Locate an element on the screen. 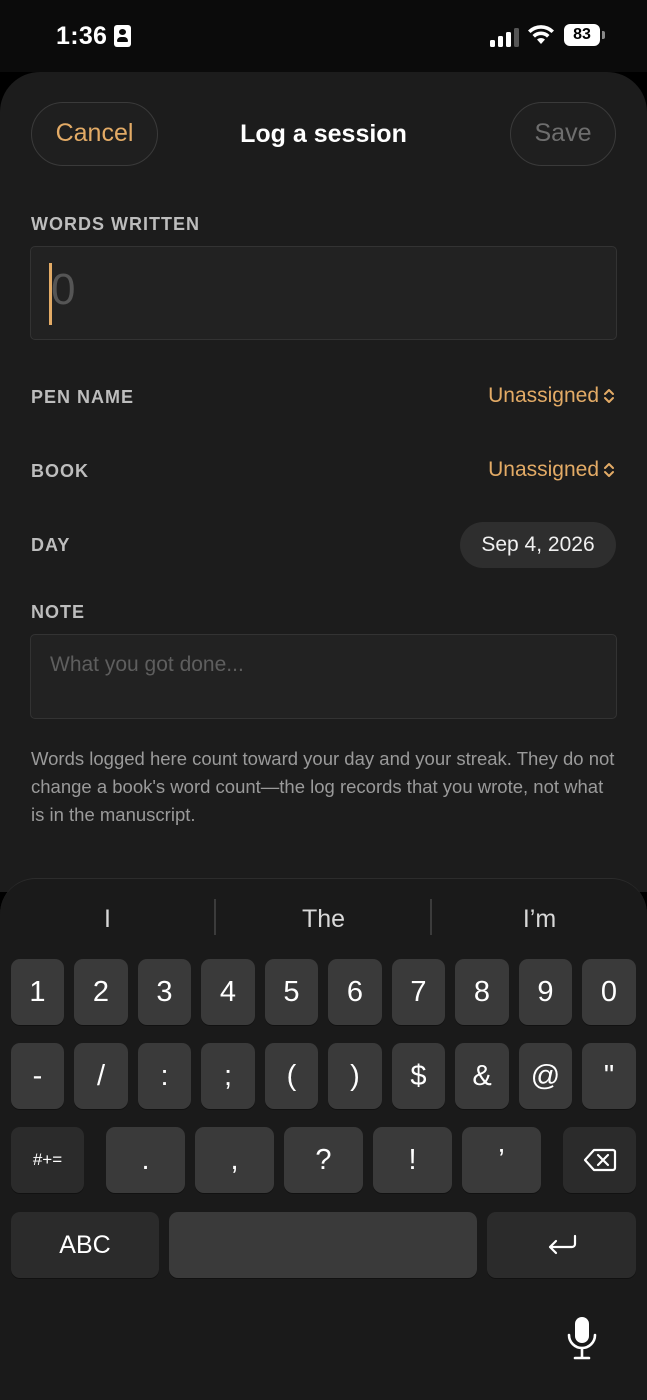  words-written-placeholder: 0 is located at coordinates (63, 289).